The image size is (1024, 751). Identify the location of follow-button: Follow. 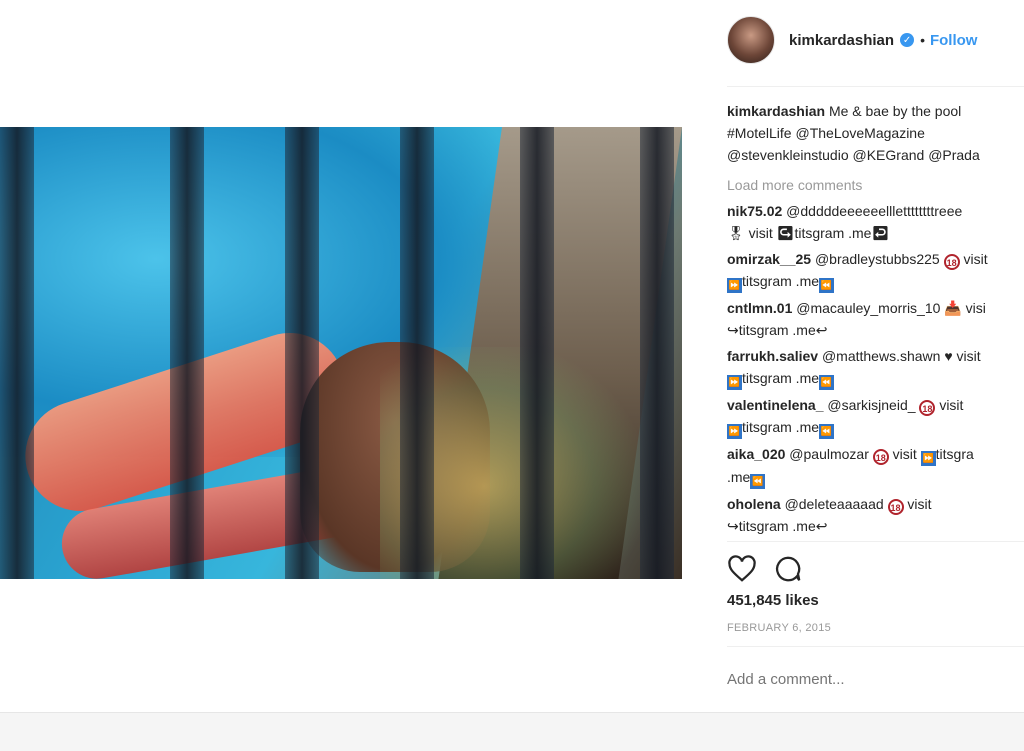
(954, 40).